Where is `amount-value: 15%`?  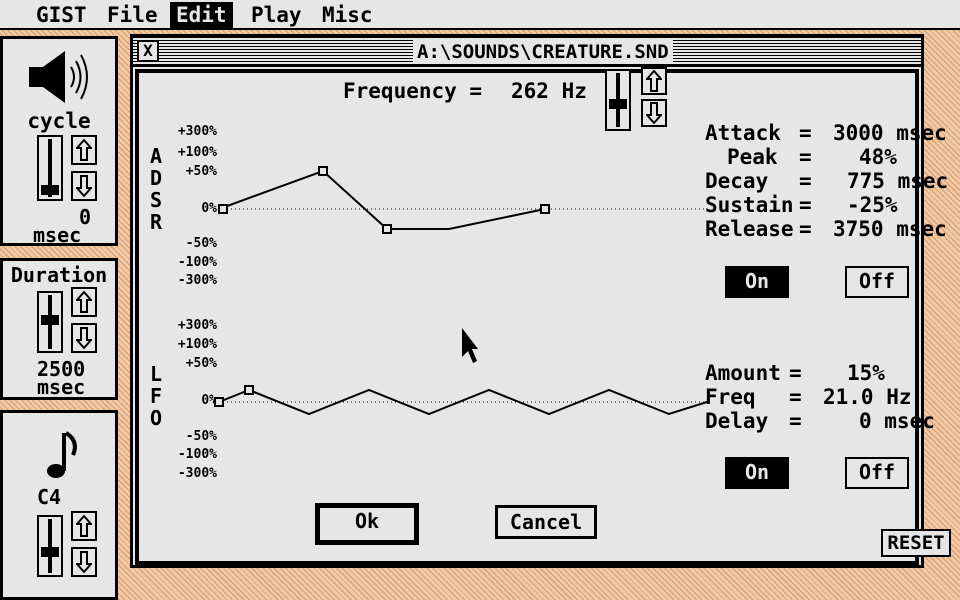
amount-value: 15% is located at coordinates (866, 373).